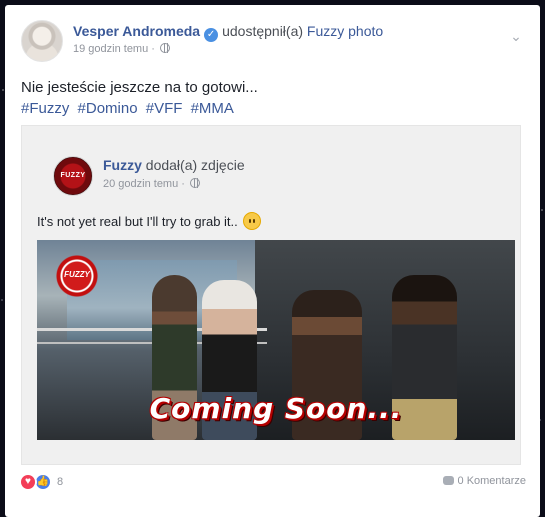  What do you see at coordinates (516, 36) in the screenshot?
I see `chevron-down-icon: ⌄` at bounding box center [516, 36].